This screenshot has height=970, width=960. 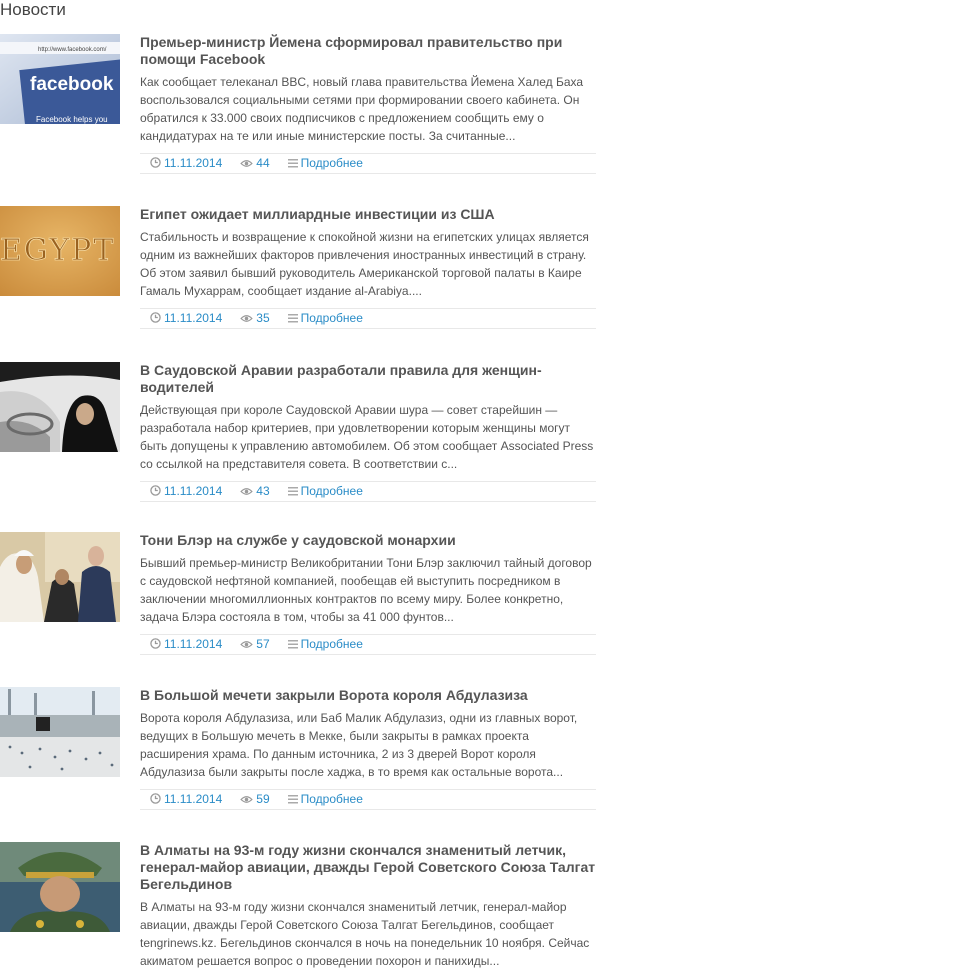 I want to click on thumb-logo-text: facebook, so click(x=72, y=84).